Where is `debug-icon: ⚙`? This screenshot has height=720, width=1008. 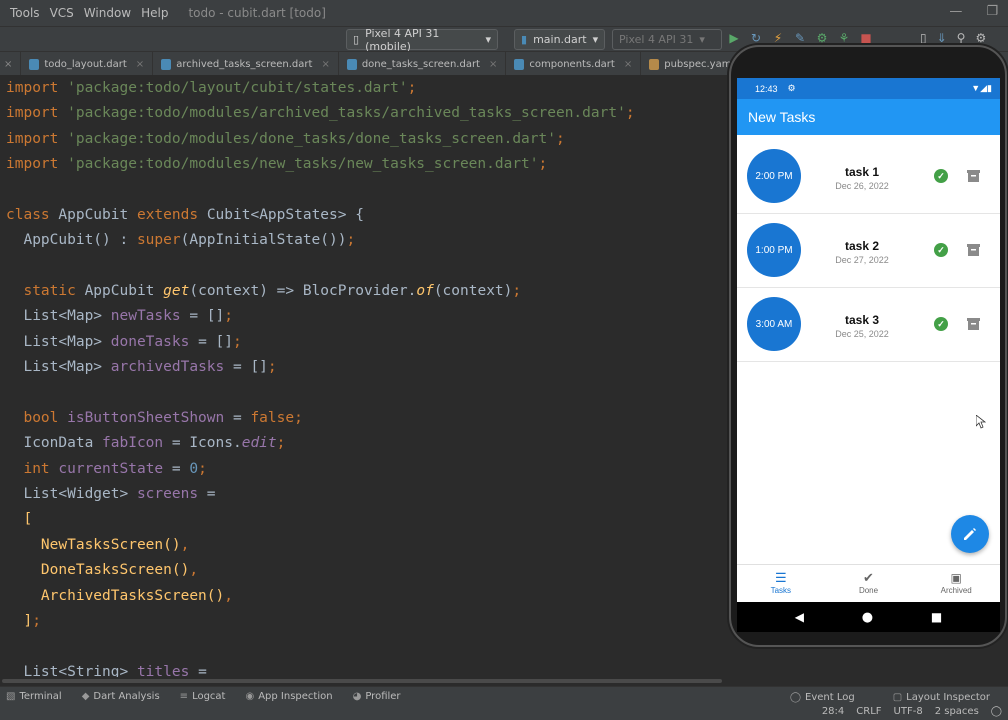 debug-icon: ⚙ is located at coordinates (822, 38).